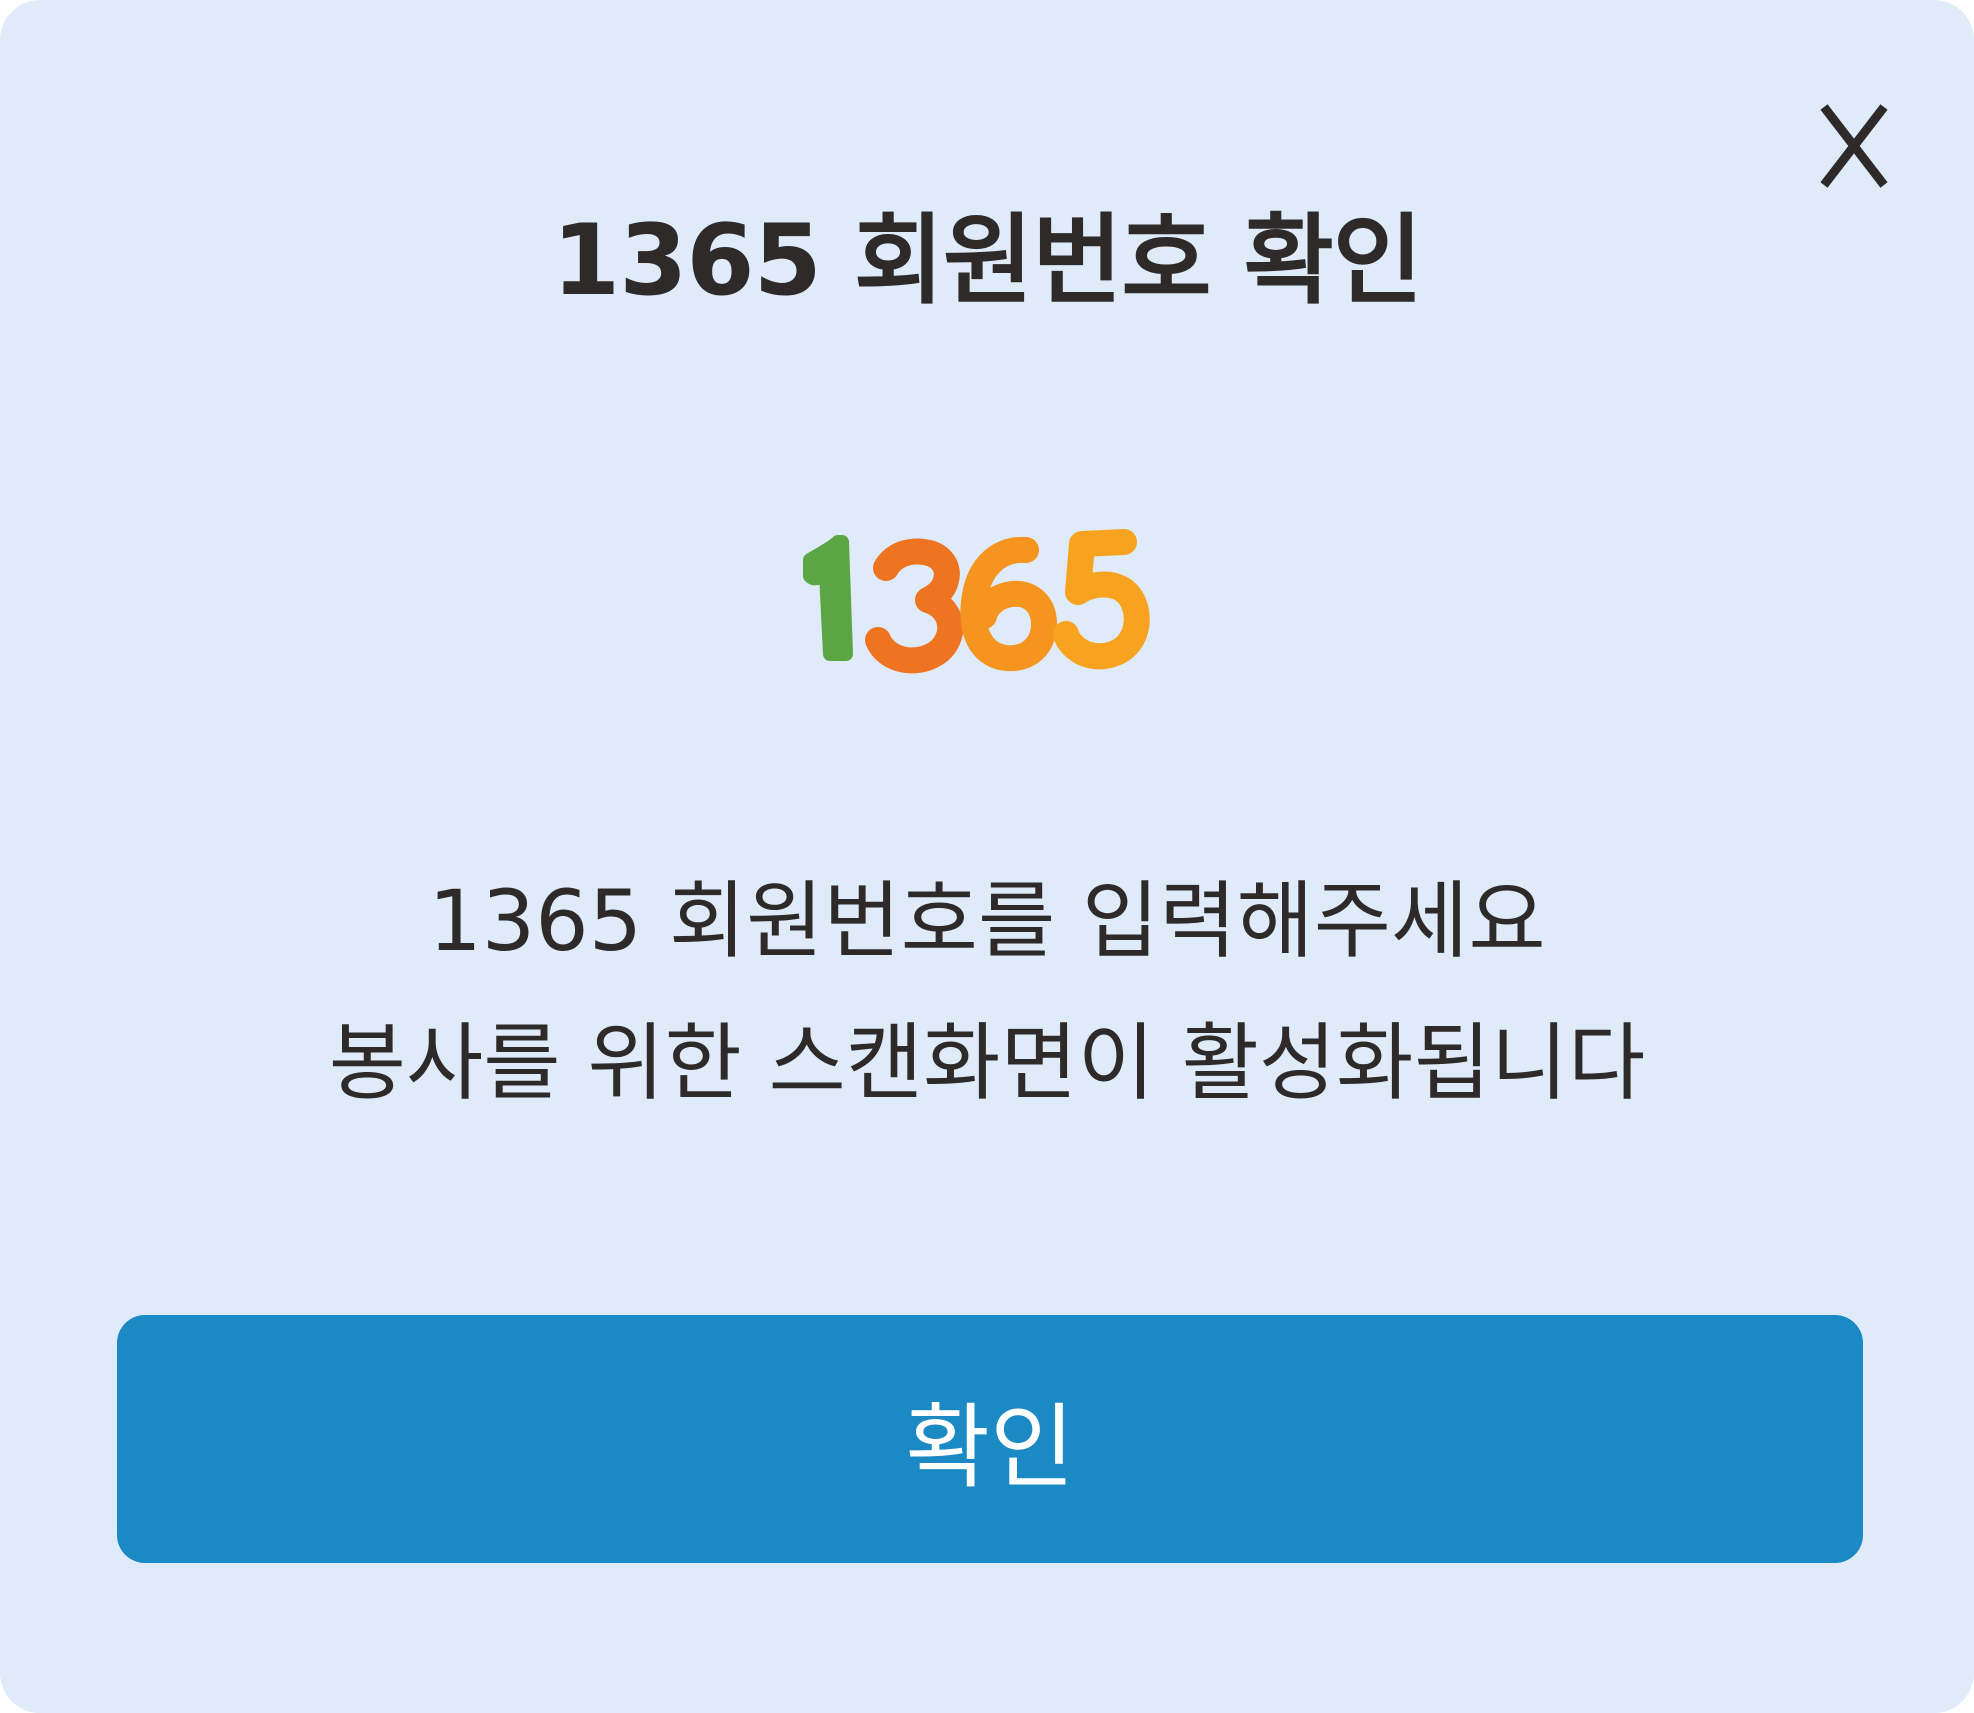 This screenshot has height=1713, width=1974. I want to click on confirm-button: 확인, so click(990, 1439).